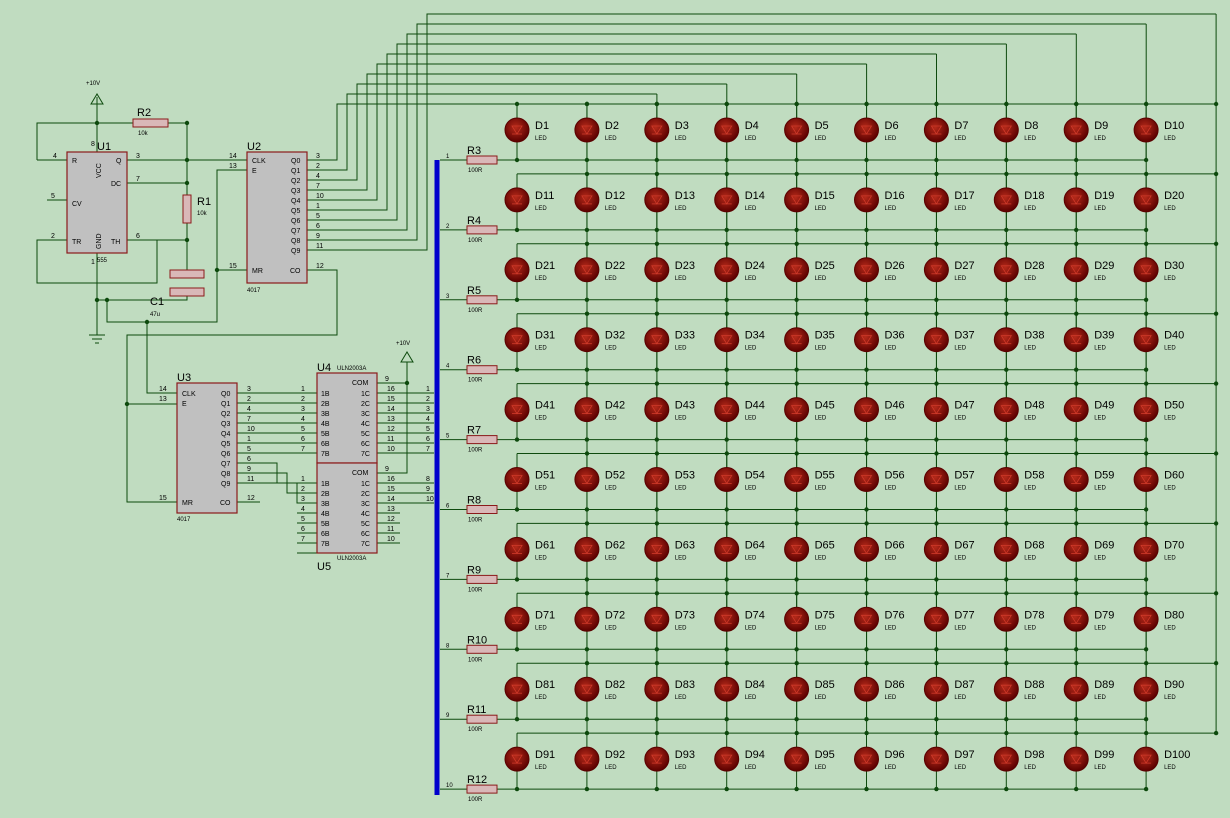 The width and height of the screenshot is (1230, 818). I want to click on u3-output-label: Q0, so click(225, 394).